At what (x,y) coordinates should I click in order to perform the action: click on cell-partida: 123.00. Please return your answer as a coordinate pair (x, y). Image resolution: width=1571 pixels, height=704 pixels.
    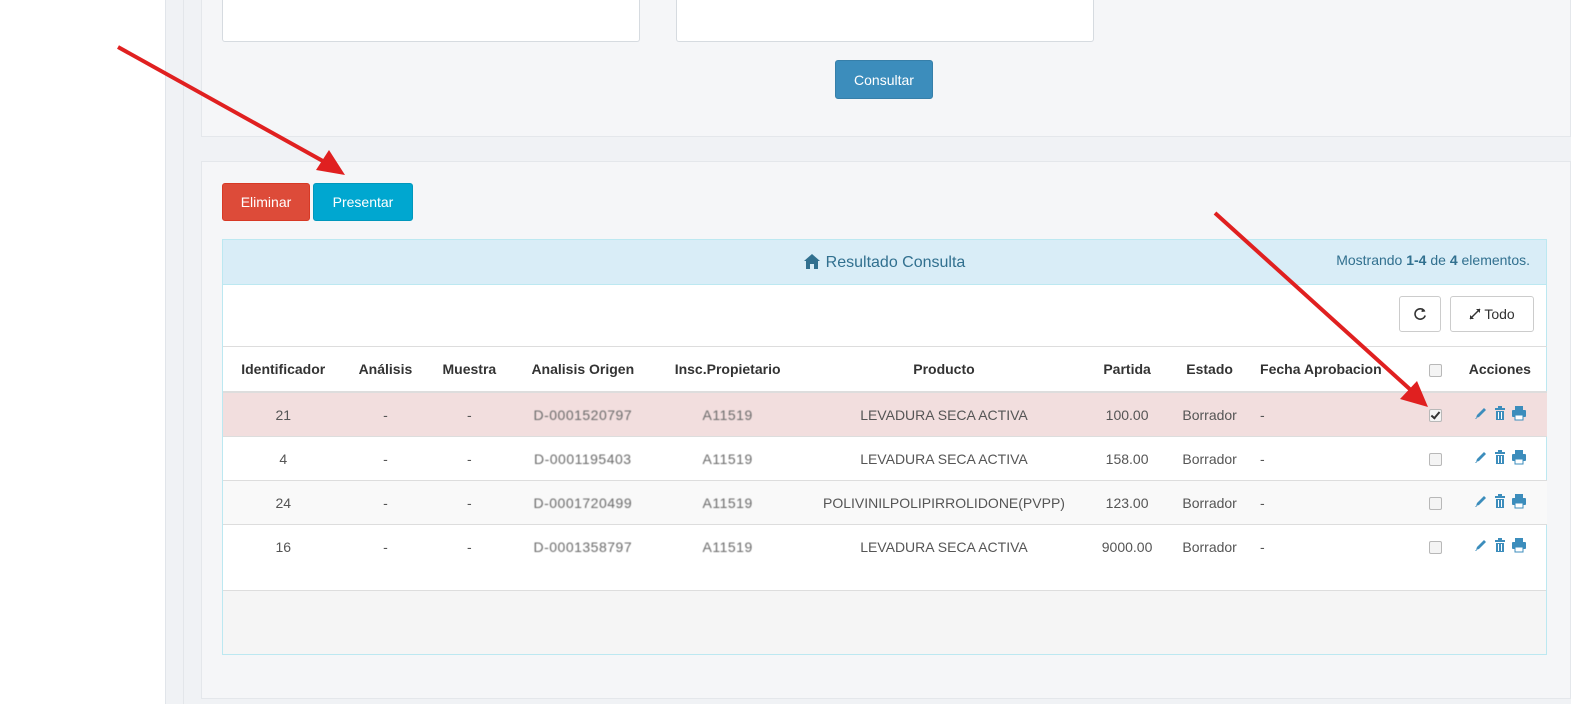
    Looking at the image, I should click on (1127, 502).